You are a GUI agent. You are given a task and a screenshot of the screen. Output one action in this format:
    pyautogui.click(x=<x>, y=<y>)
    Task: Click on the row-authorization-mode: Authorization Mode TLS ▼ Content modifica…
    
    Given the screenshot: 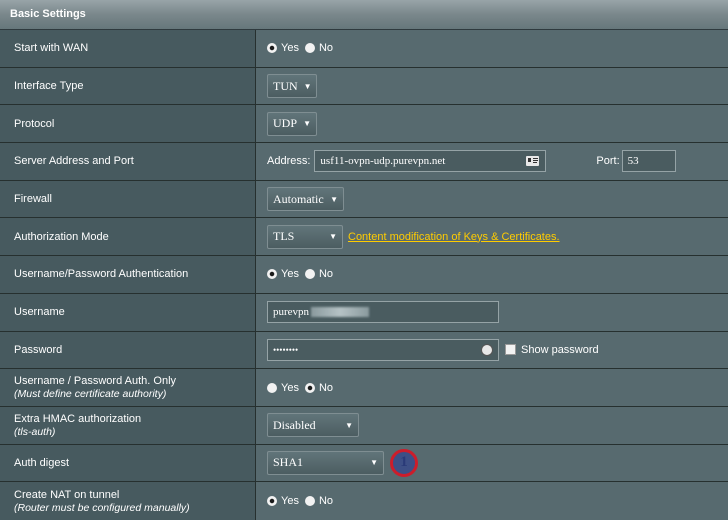 What is the action you would take?
    pyautogui.click(x=364, y=237)
    